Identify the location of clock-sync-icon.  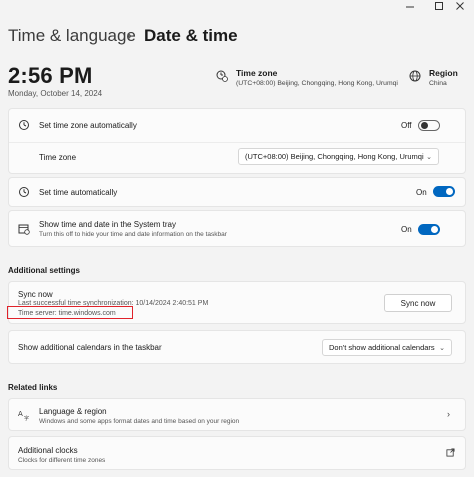
(24, 125).